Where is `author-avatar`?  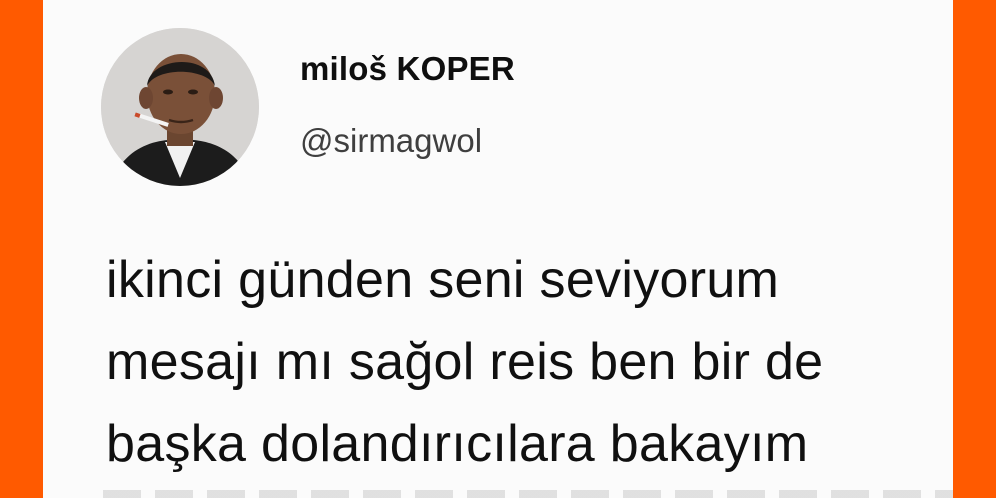
author-avatar is located at coordinates (180, 107).